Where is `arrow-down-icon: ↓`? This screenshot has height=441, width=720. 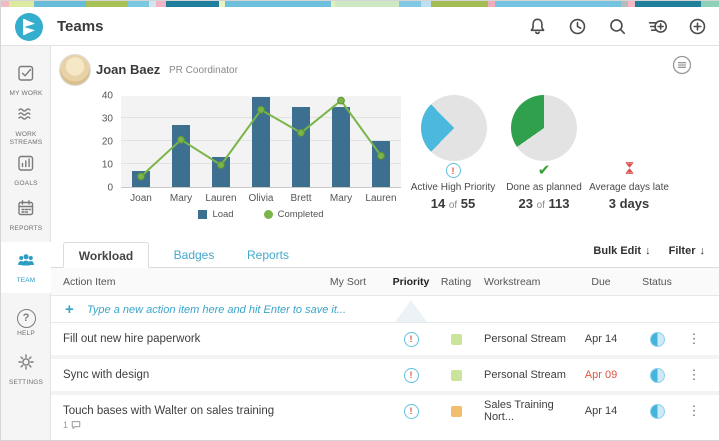
arrow-down-icon: ↓ is located at coordinates (648, 251).